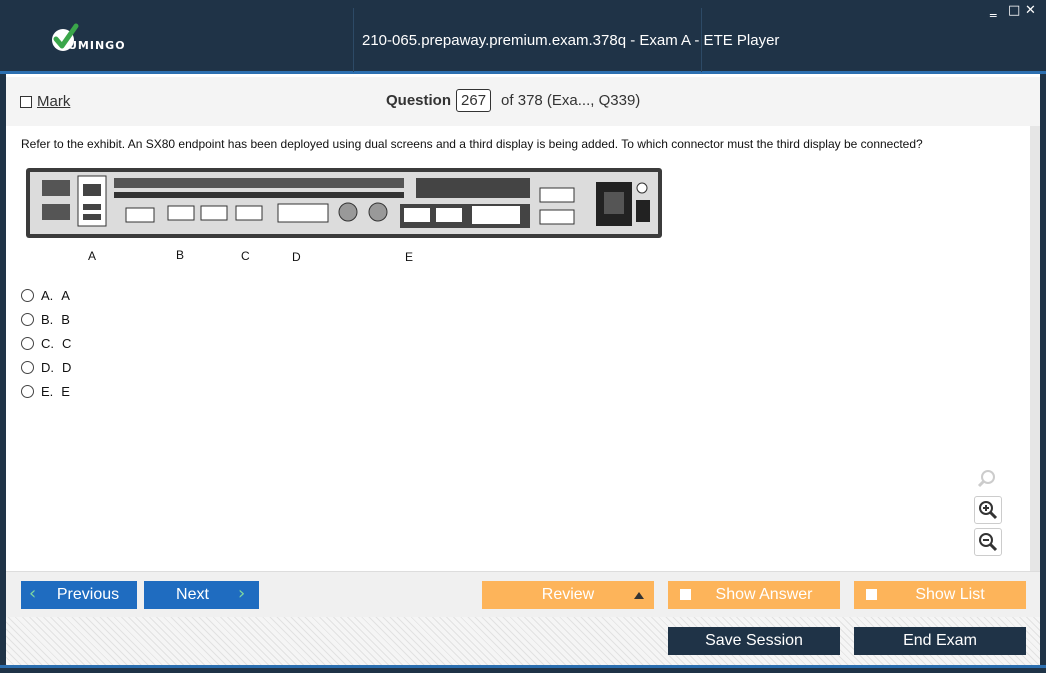  What do you see at coordinates (97, 45) in the screenshot?
I see `logo-text: UMINGO` at bounding box center [97, 45].